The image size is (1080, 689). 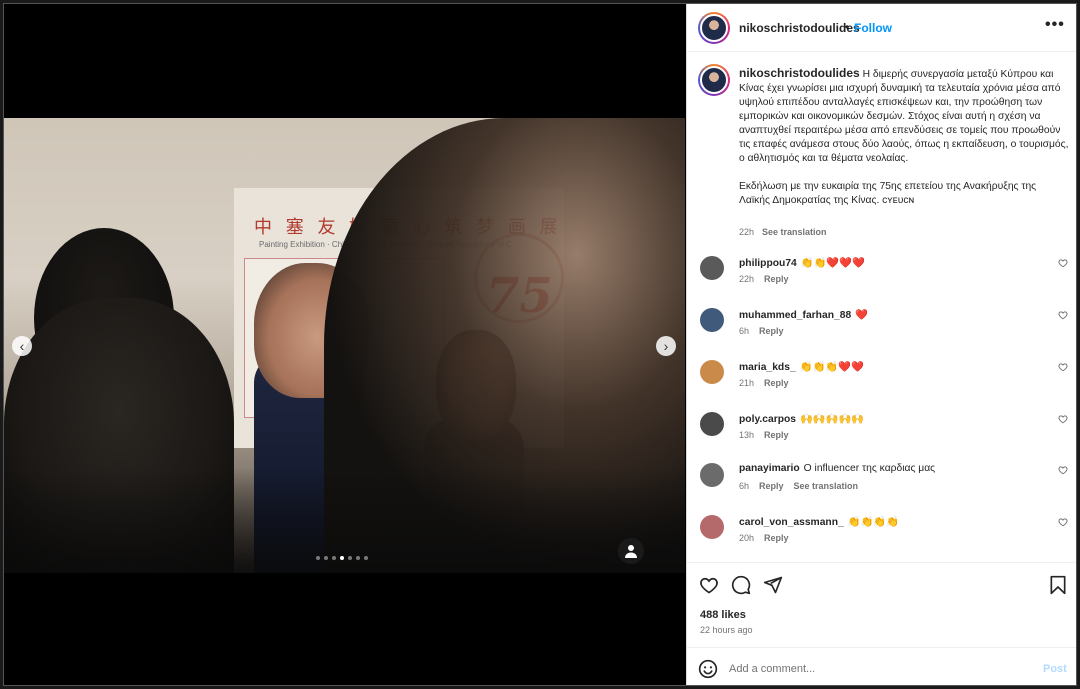 What do you see at coordinates (747, 279) in the screenshot?
I see `comment-time: 22h` at bounding box center [747, 279].